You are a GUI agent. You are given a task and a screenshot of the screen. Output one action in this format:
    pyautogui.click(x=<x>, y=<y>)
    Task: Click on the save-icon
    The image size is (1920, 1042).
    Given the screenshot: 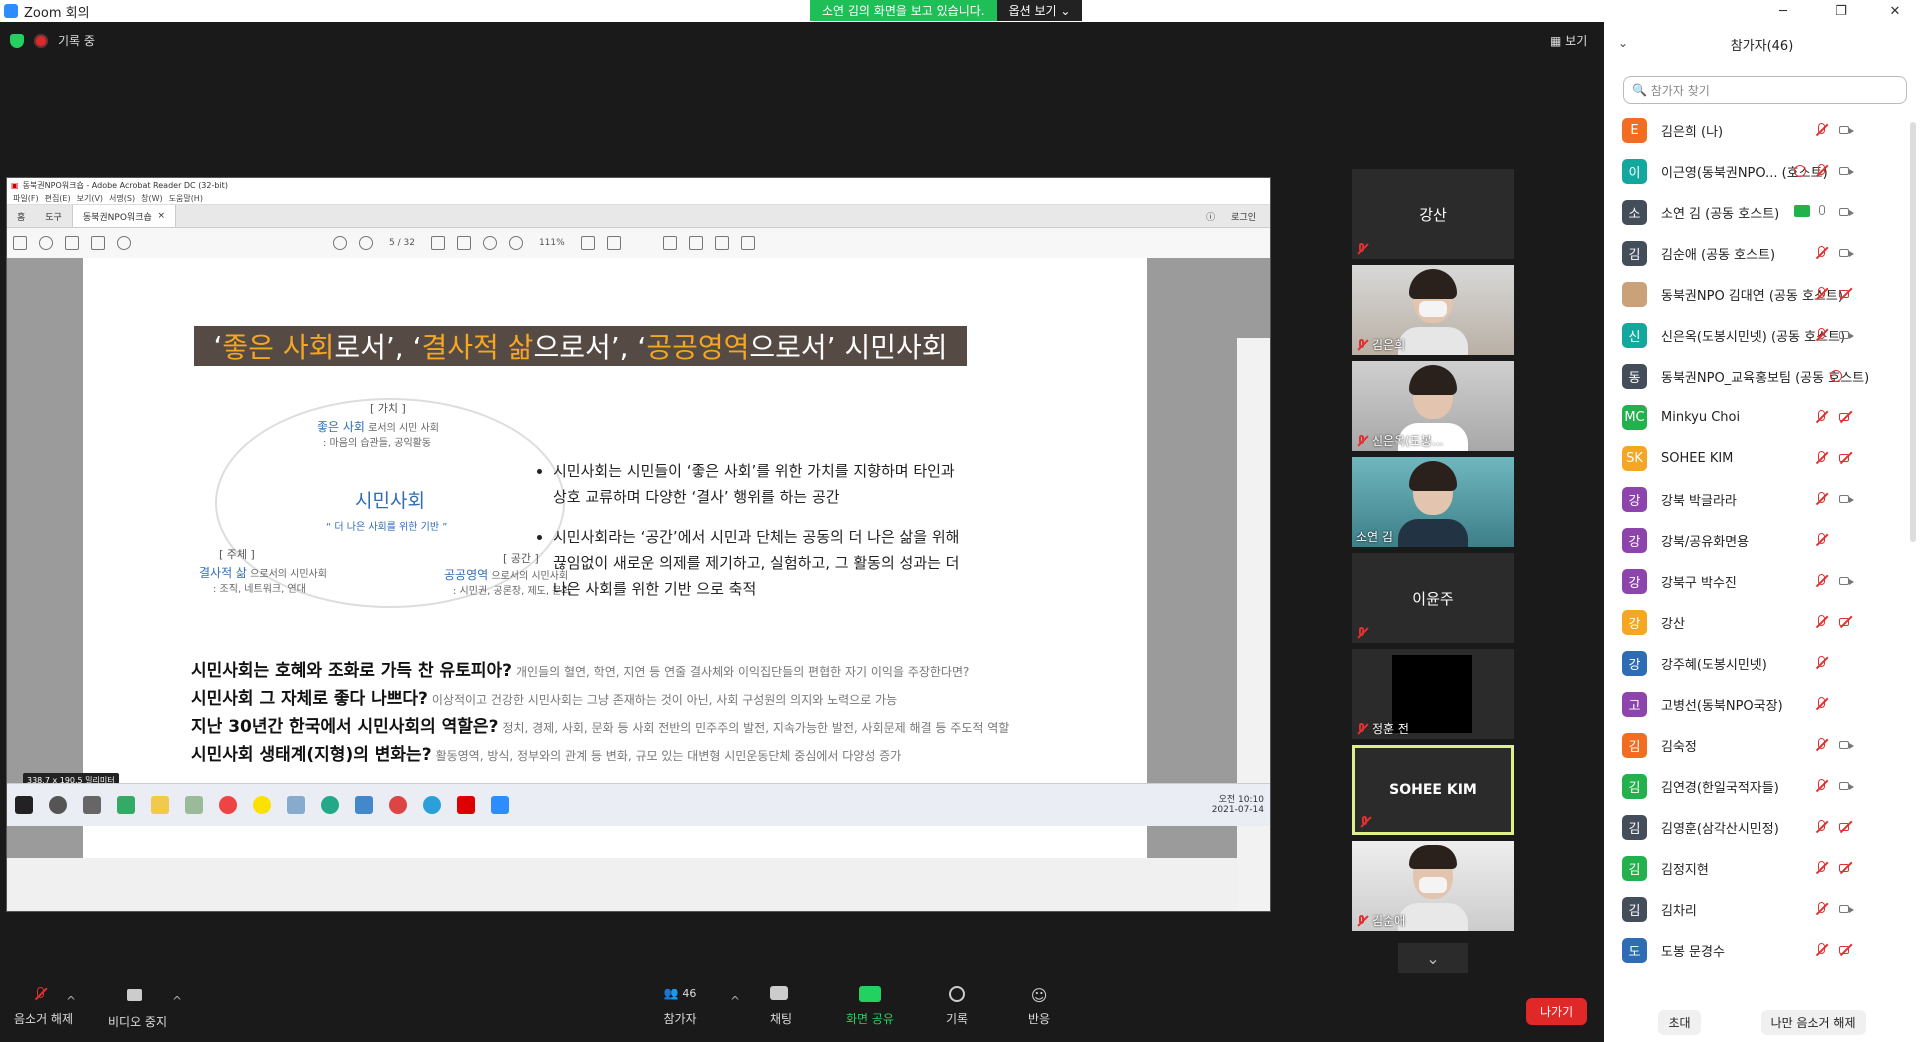 What is the action you would take?
    pyautogui.click(x=20, y=243)
    